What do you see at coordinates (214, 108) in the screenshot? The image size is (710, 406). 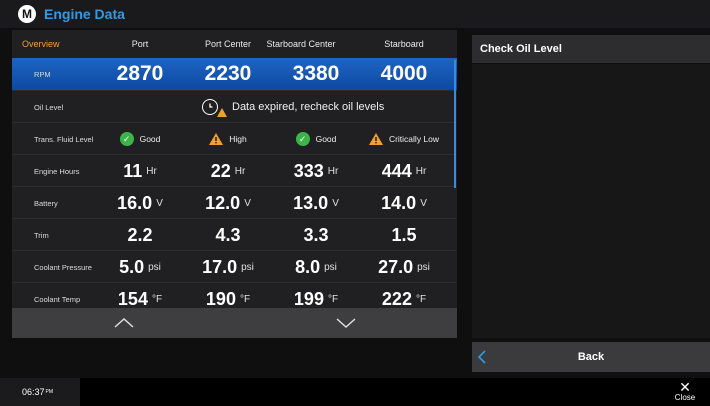 I see `clock-icon` at bounding box center [214, 108].